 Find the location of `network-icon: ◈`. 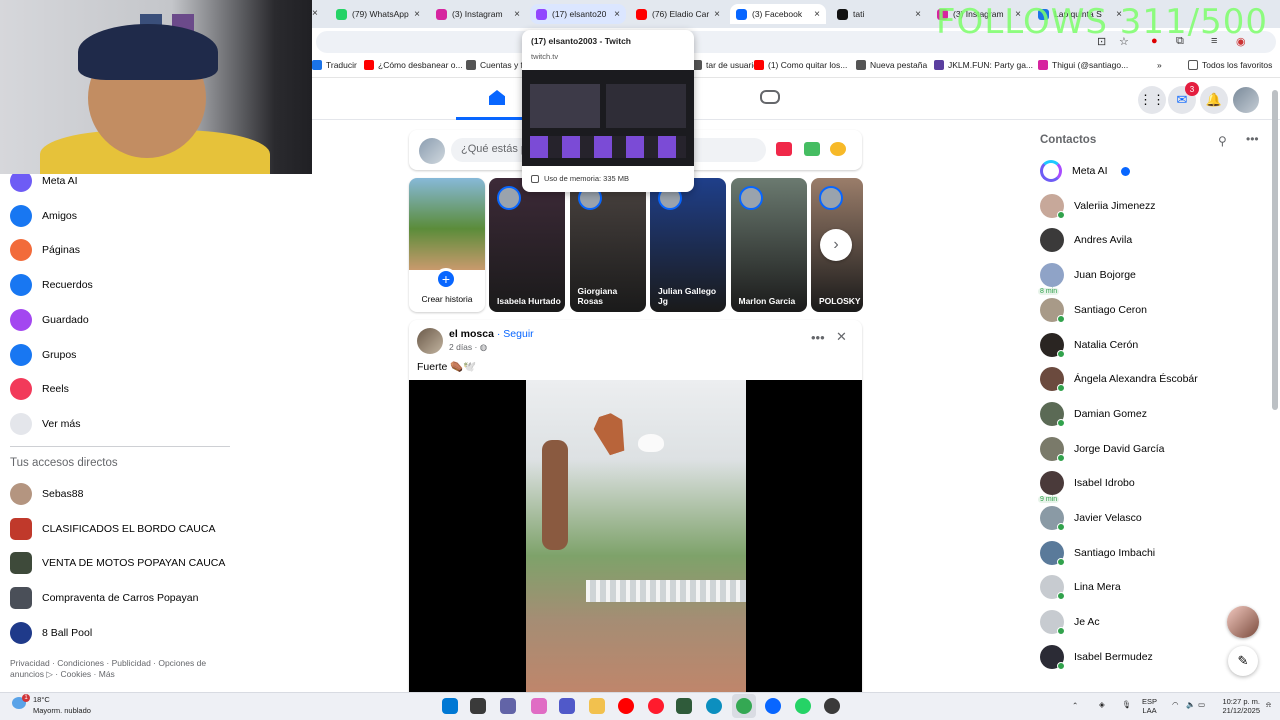

network-icon: ◈ is located at coordinates (1102, 704).